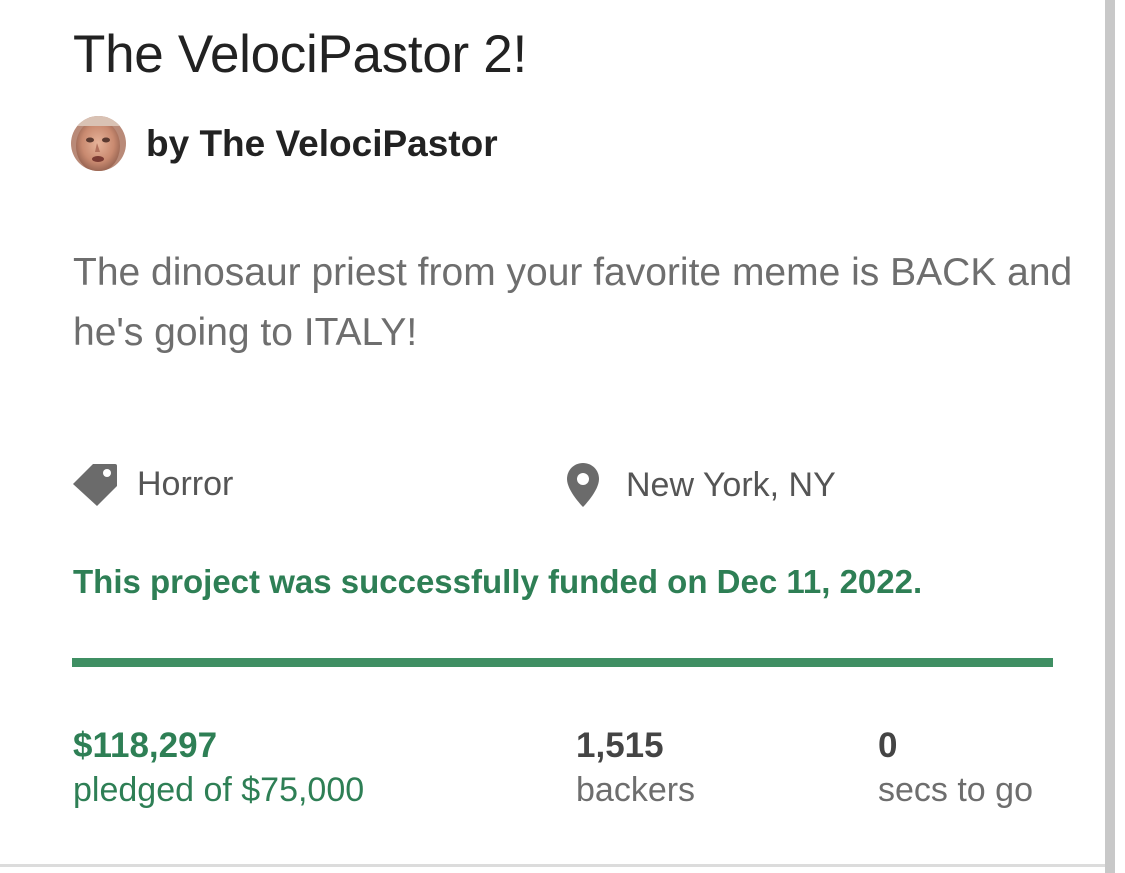 This screenshot has width=1125, height=873. I want to click on pledged-goal-label: pledged of $75,000, so click(219, 790).